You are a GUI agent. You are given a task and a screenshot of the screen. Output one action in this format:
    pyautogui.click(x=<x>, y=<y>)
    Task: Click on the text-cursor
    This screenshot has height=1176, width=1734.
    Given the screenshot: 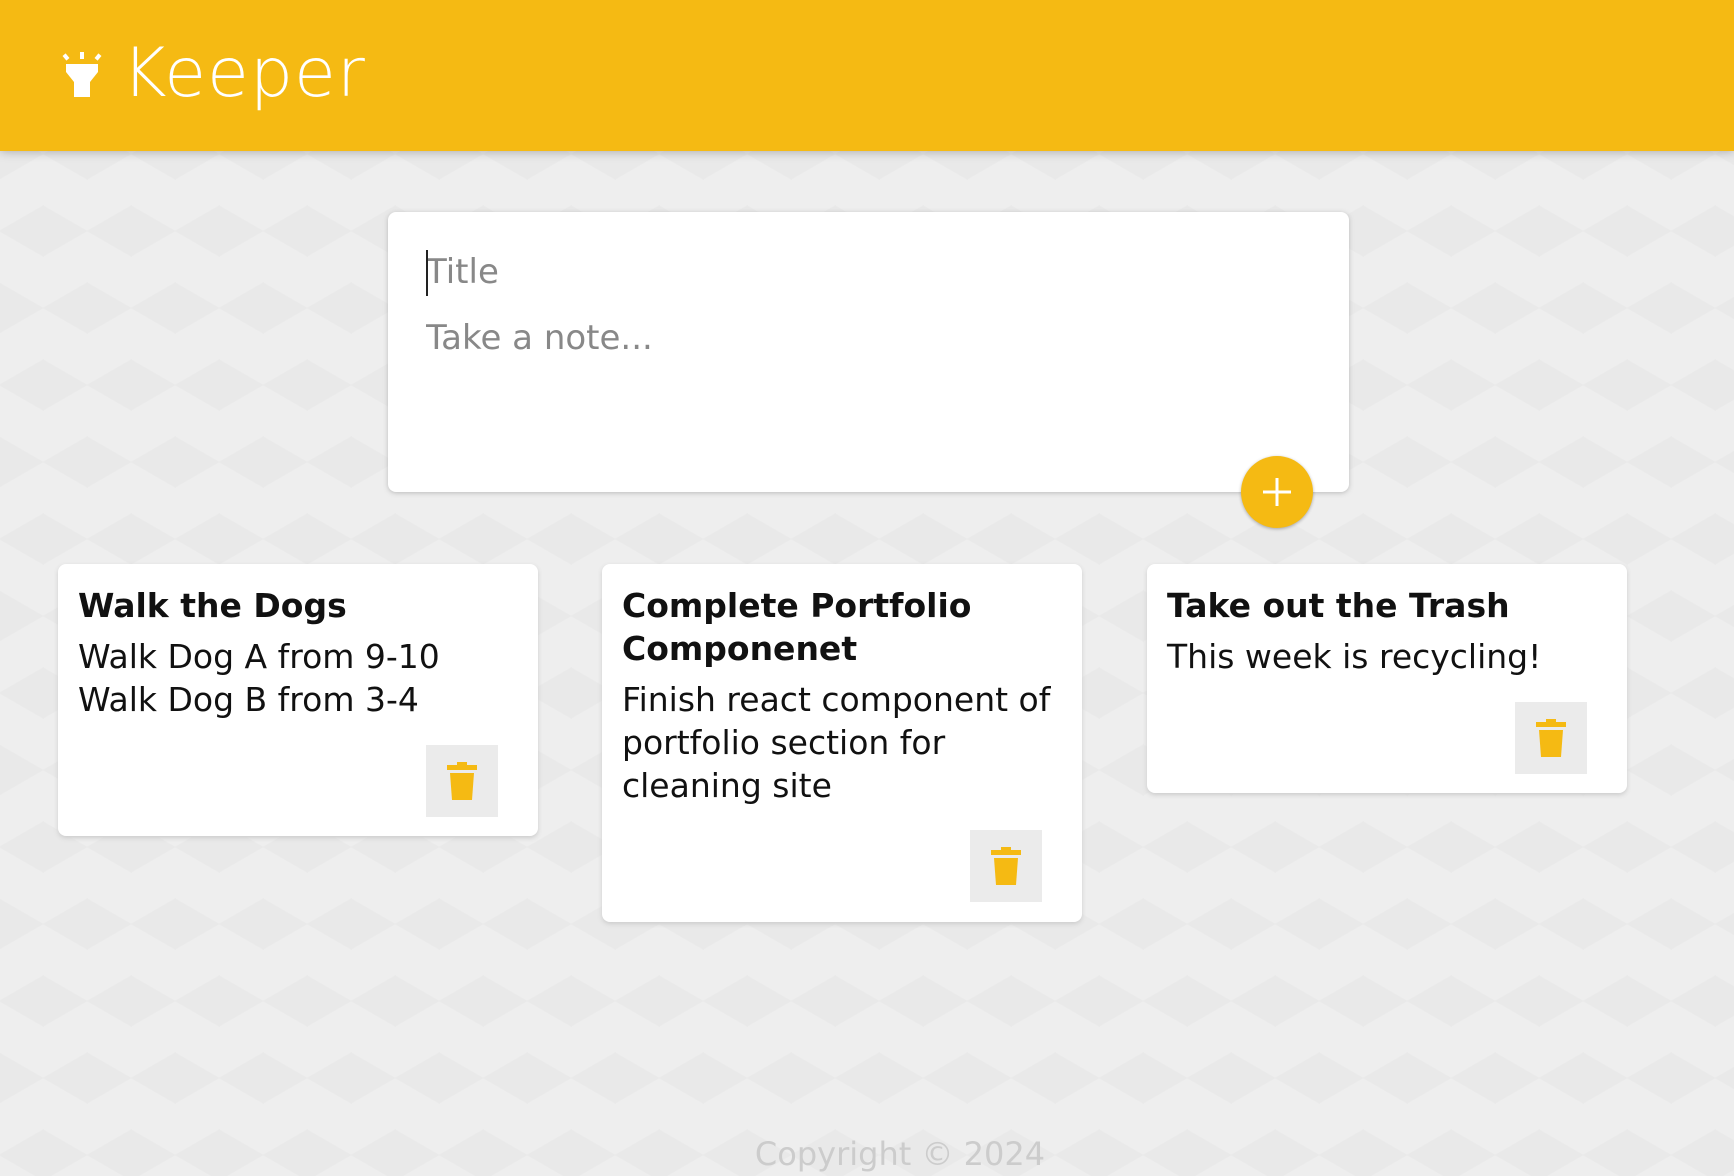 What is the action you would take?
    pyautogui.click(x=427, y=273)
    